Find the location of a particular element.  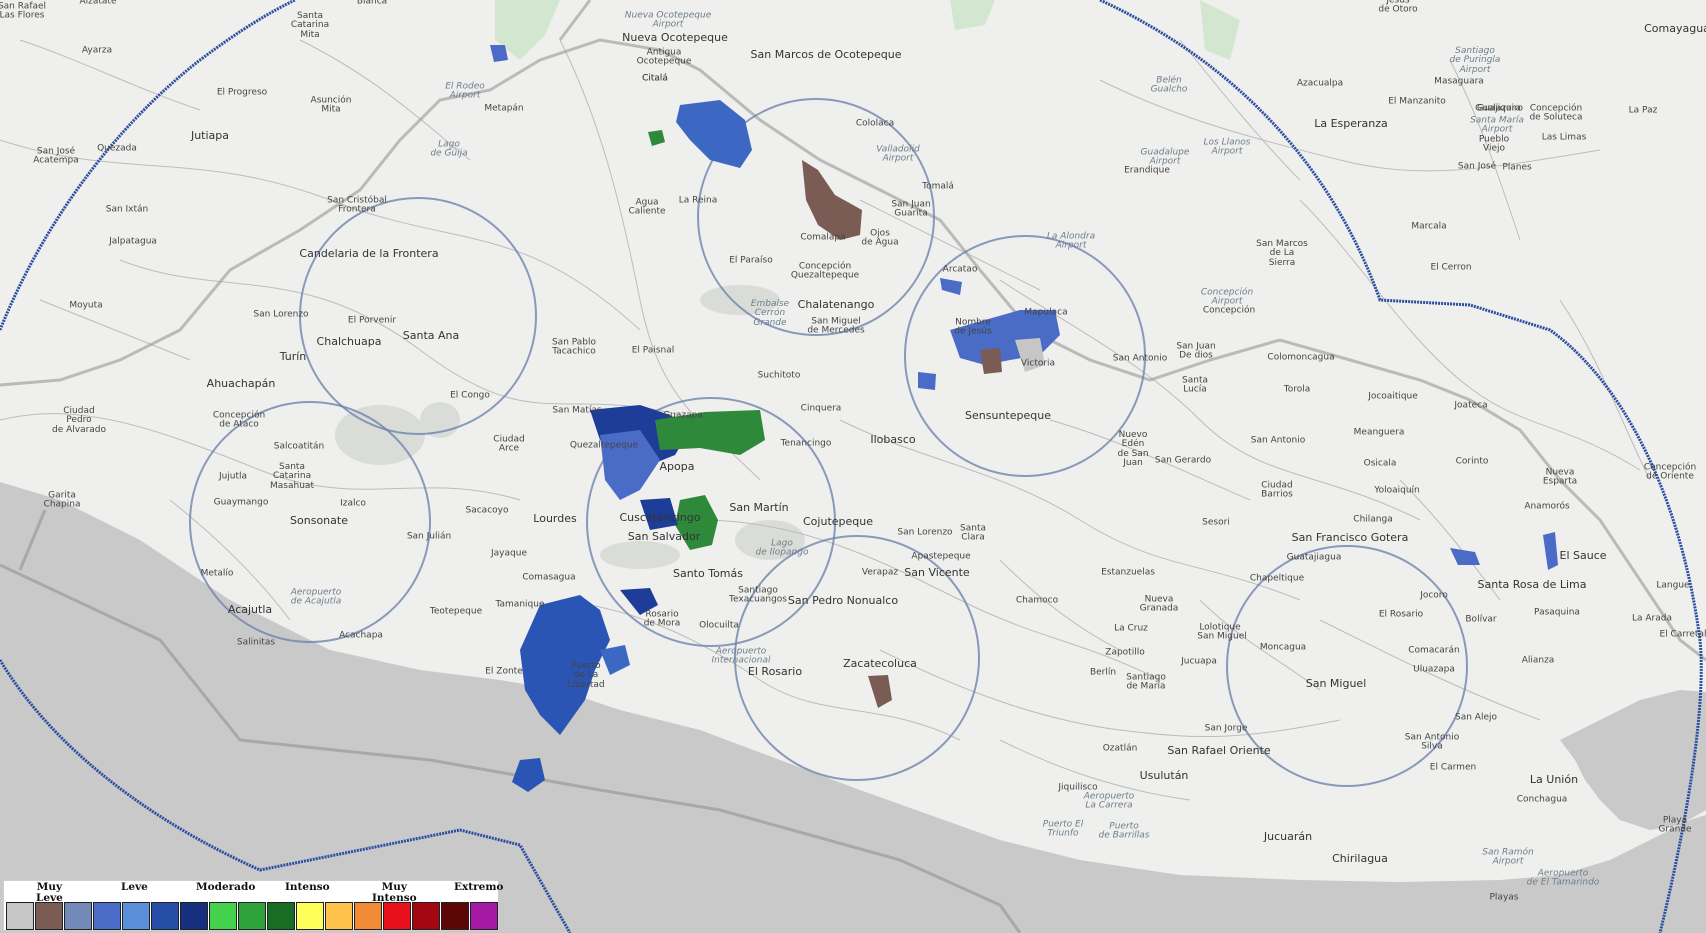

place-label-nueva-esparta: Nueva Esparta is located at coordinates (1560, 477).